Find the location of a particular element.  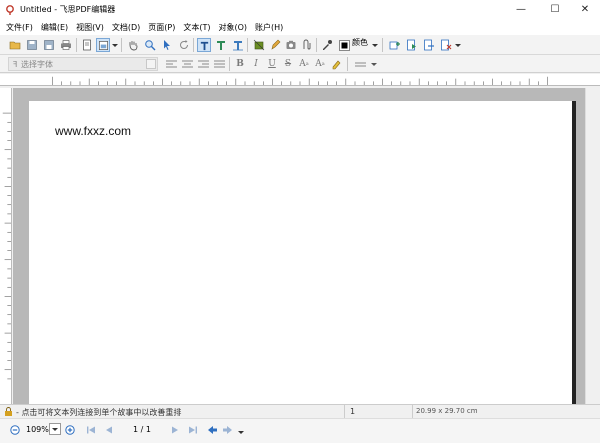

line-spacing-icon is located at coordinates (360, 64).